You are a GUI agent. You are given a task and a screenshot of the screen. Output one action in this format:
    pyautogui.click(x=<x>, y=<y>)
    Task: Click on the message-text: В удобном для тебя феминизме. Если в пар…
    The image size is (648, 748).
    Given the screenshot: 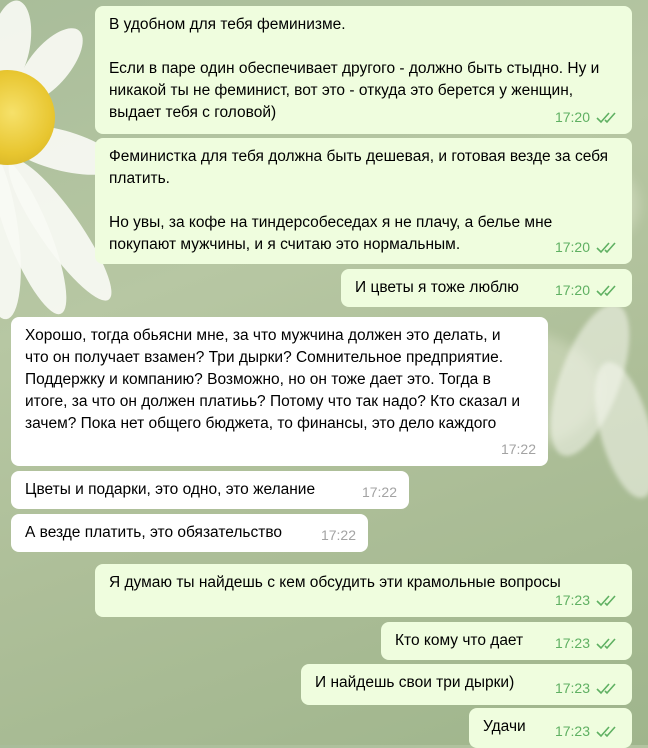 What is the action you would take?
    pyautogui.click(x=354, y=68)
    